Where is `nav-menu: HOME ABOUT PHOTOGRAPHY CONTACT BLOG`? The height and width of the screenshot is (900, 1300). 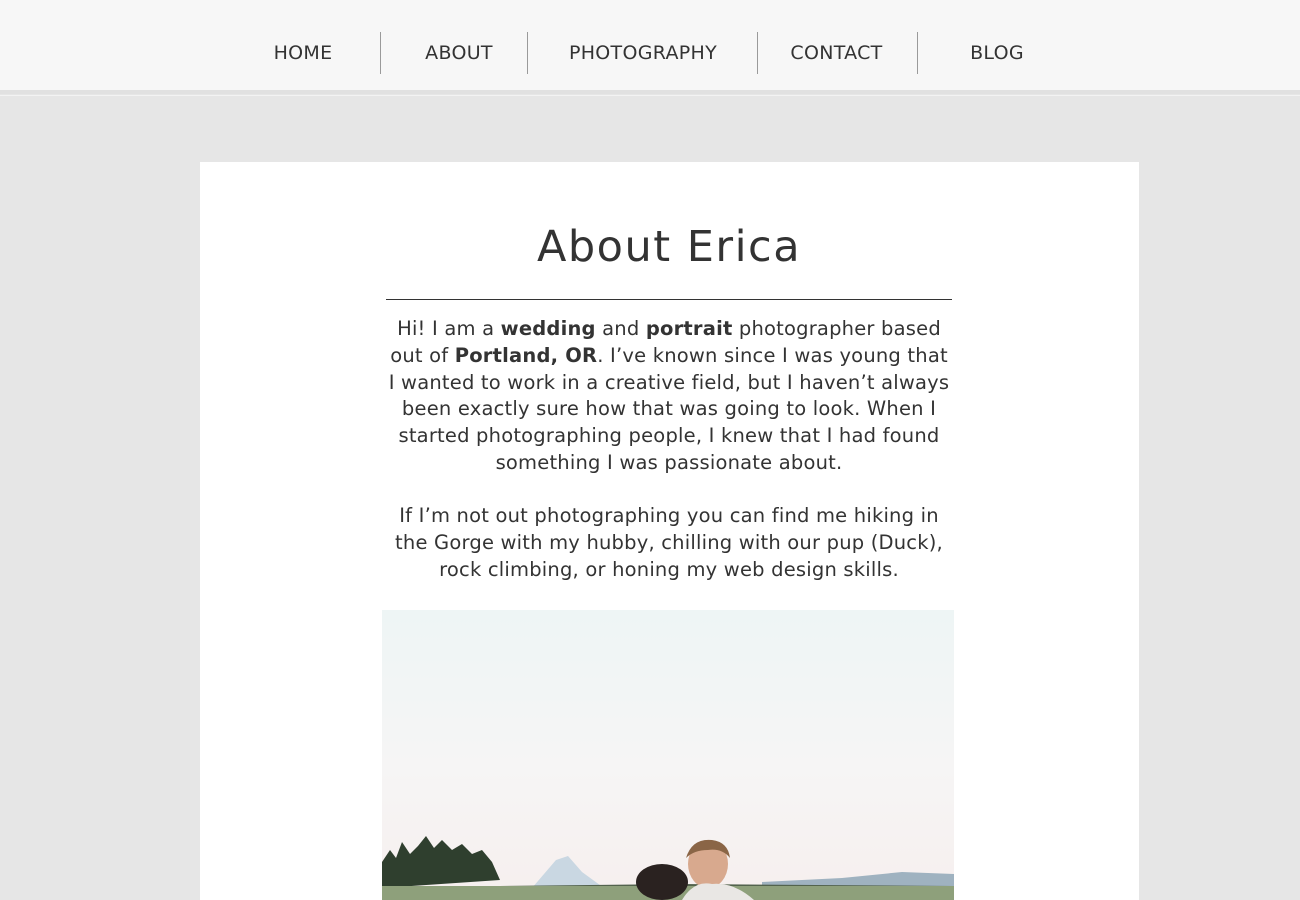
nav-menu: HOME ABOUT PHOTOGRAPHY CONTACT BLOG is located at coordinates (650, 53).